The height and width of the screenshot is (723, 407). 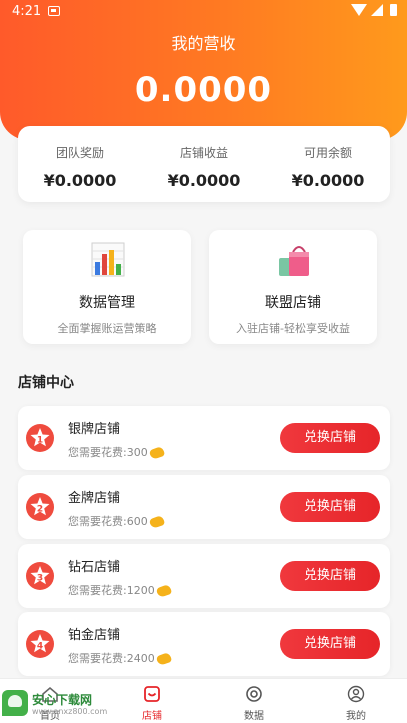 What do you see at coordinates (94, 635) in the screenshot?
I see `shop-name: 铂金店铺` at bounding box center [94, 635].